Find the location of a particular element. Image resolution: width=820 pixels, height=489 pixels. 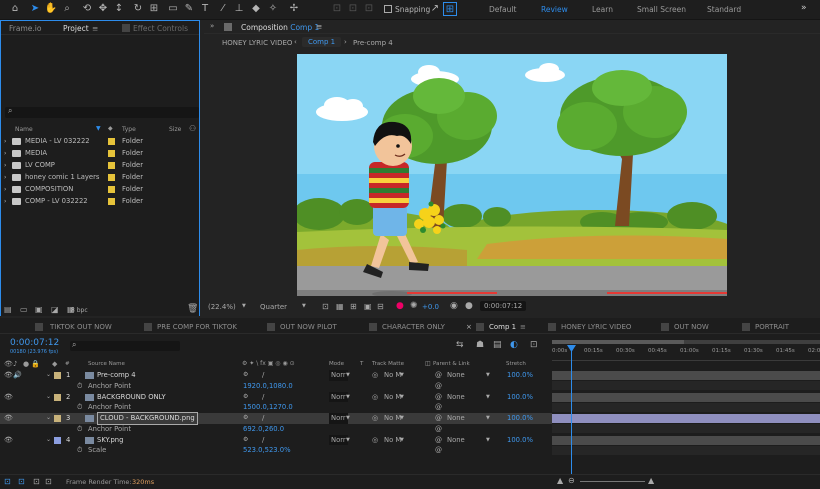

comp-flowchart-icon: ⇆ is located at coordinates (460, 345).